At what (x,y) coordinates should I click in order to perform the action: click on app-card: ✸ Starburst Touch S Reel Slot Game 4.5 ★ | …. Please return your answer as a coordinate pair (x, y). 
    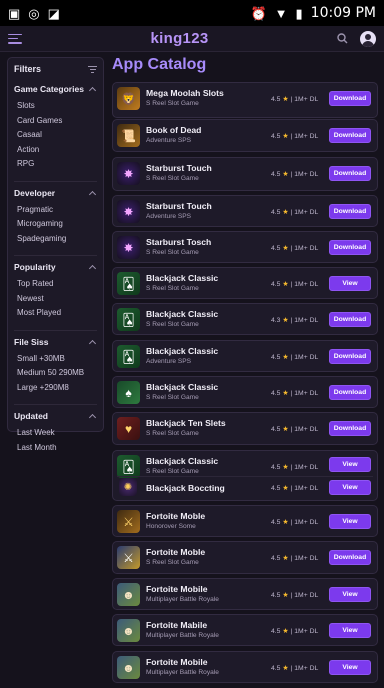
    Looking at the image, I should click on (245, 174).